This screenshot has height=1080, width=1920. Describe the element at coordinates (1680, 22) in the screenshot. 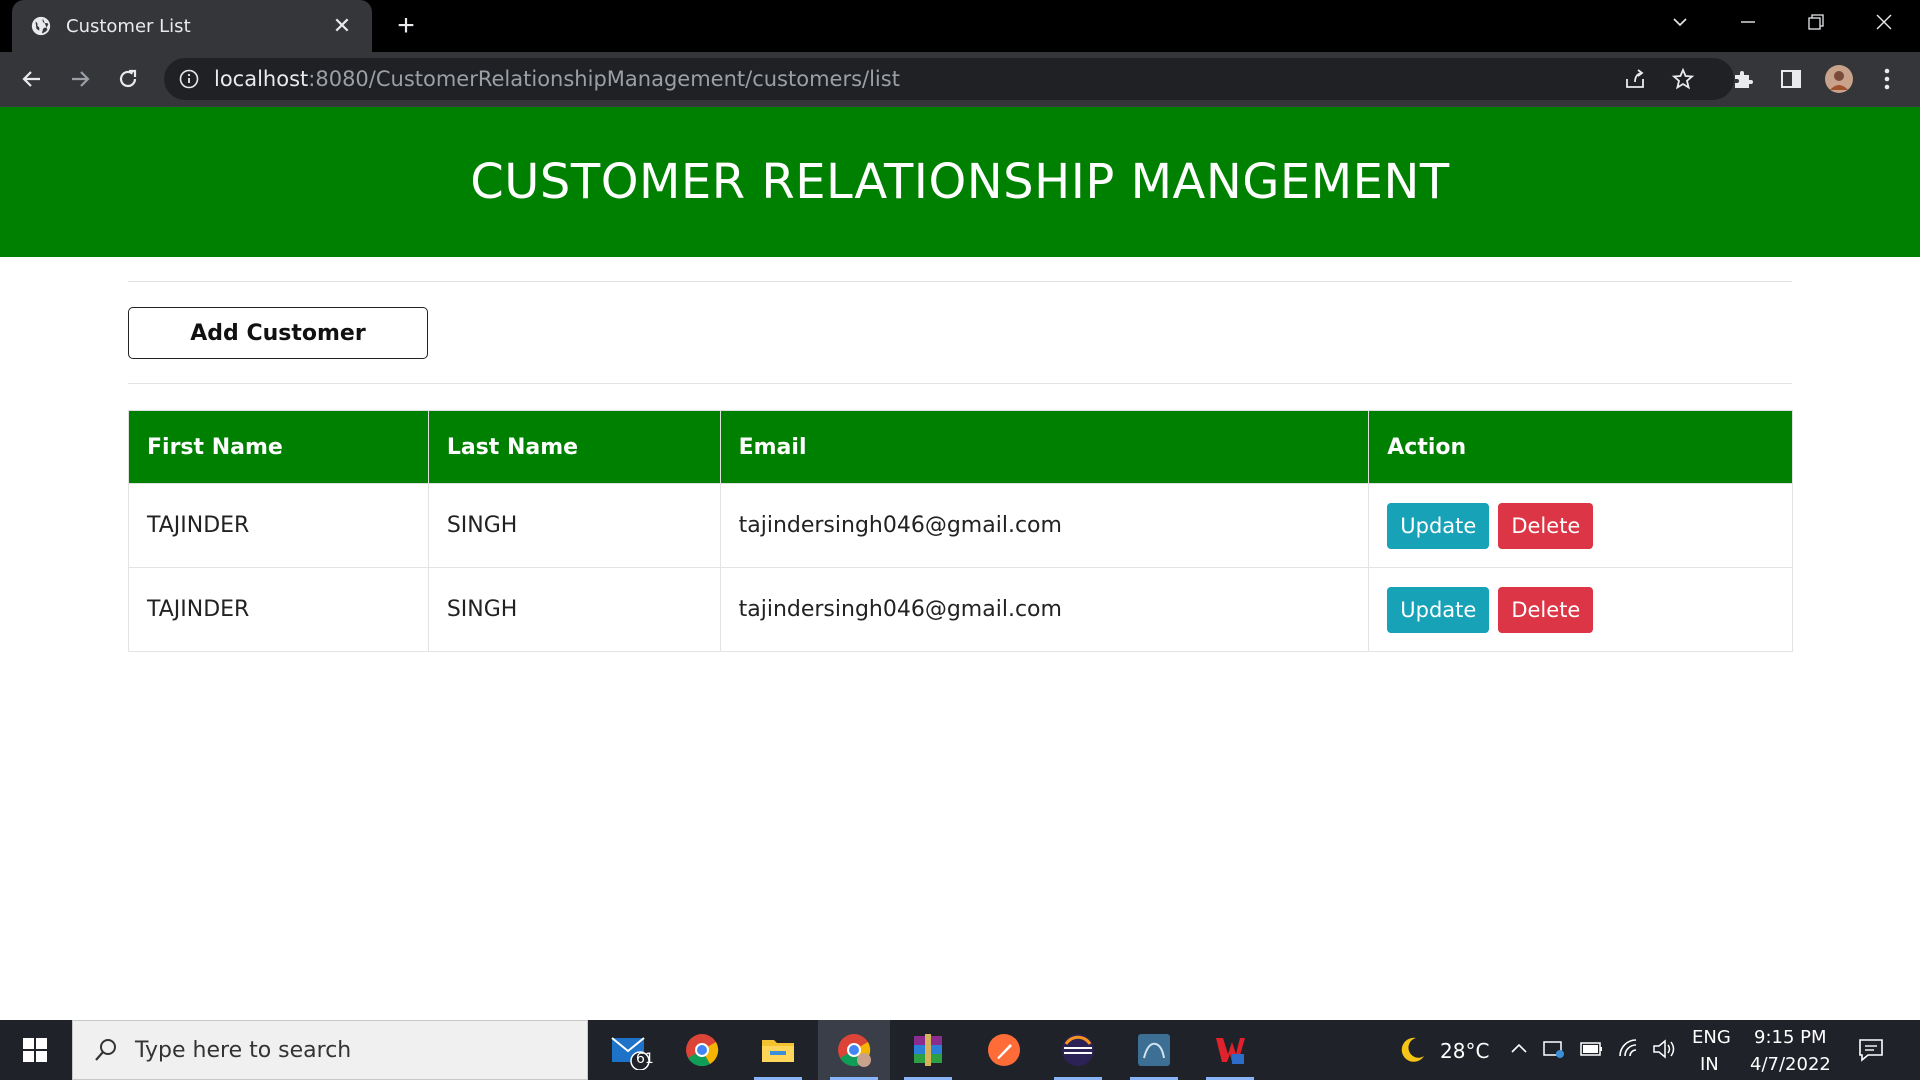

I see `tab-search-icon` at that location.